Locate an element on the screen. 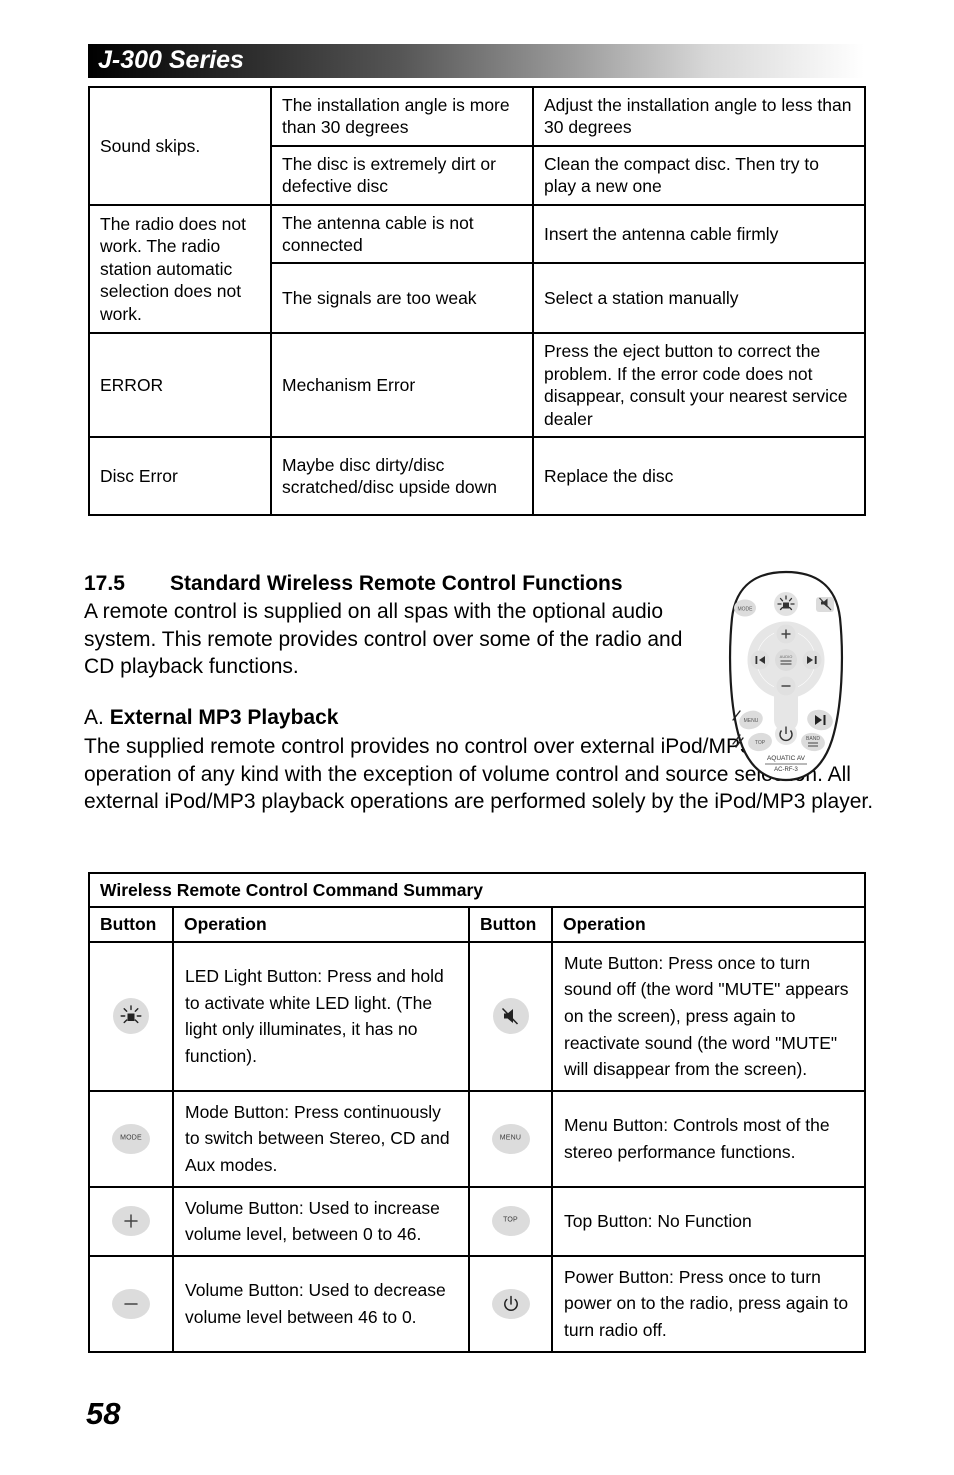 The height and width of the screenshot is (1475, 954). remote-model-label: AC-RF-3 is located at coordinates (786, 770).